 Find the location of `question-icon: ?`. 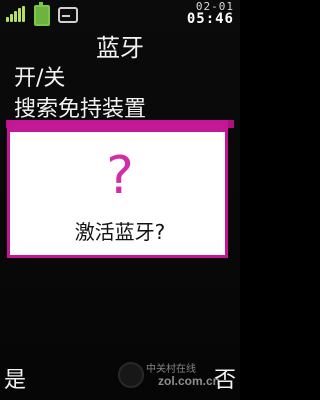

question-icon: ? is located at coordinates (120, 176).